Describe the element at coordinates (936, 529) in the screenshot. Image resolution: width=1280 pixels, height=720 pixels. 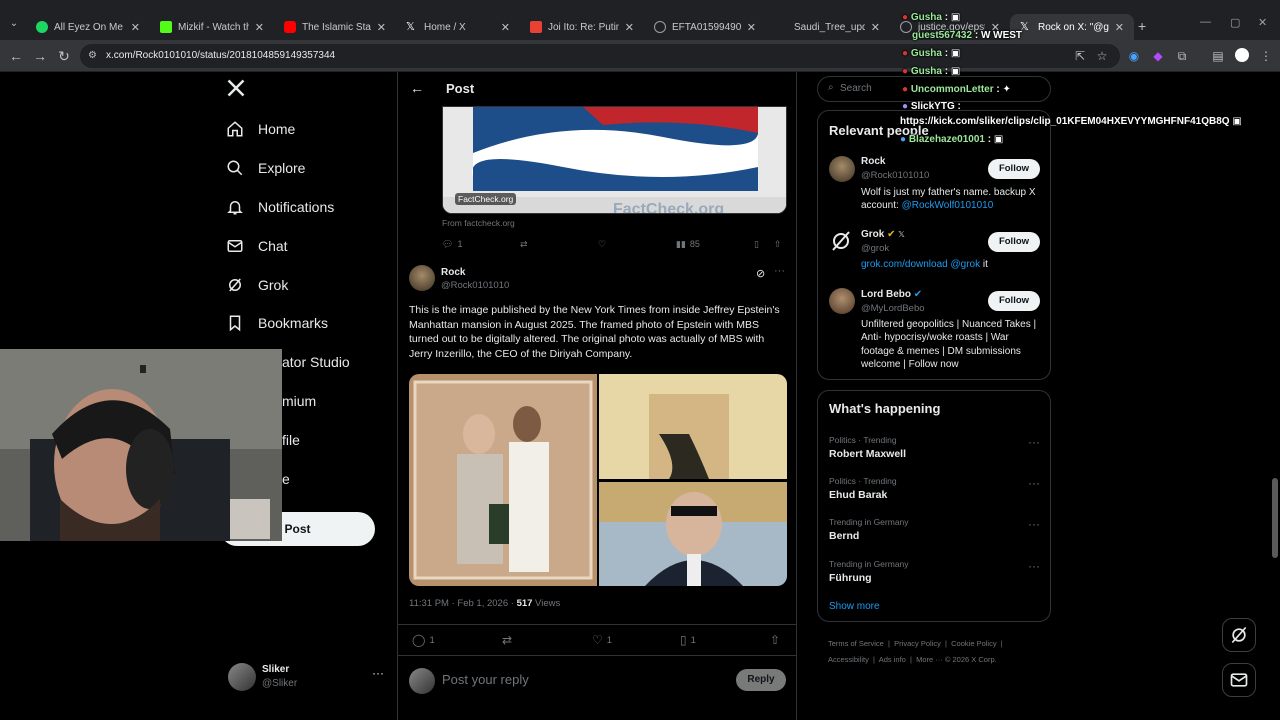
I see `trend-item: Trending in Germany Bernd ···` at that location.